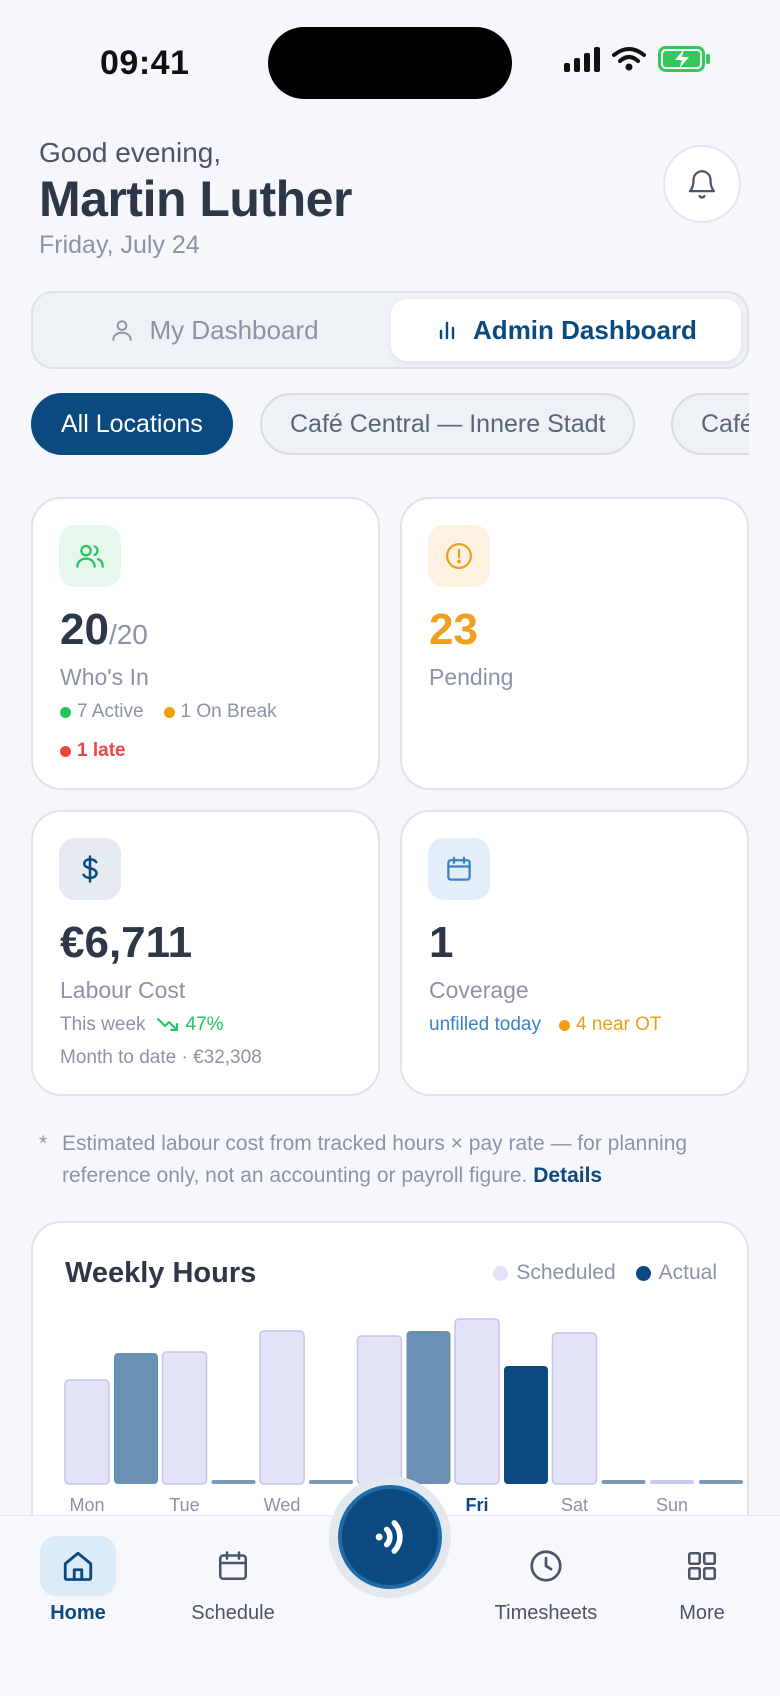  Describe the element at coordinates (161, 1273) in the screenshot. I see `chart-title: Weekly Hours` at that location.